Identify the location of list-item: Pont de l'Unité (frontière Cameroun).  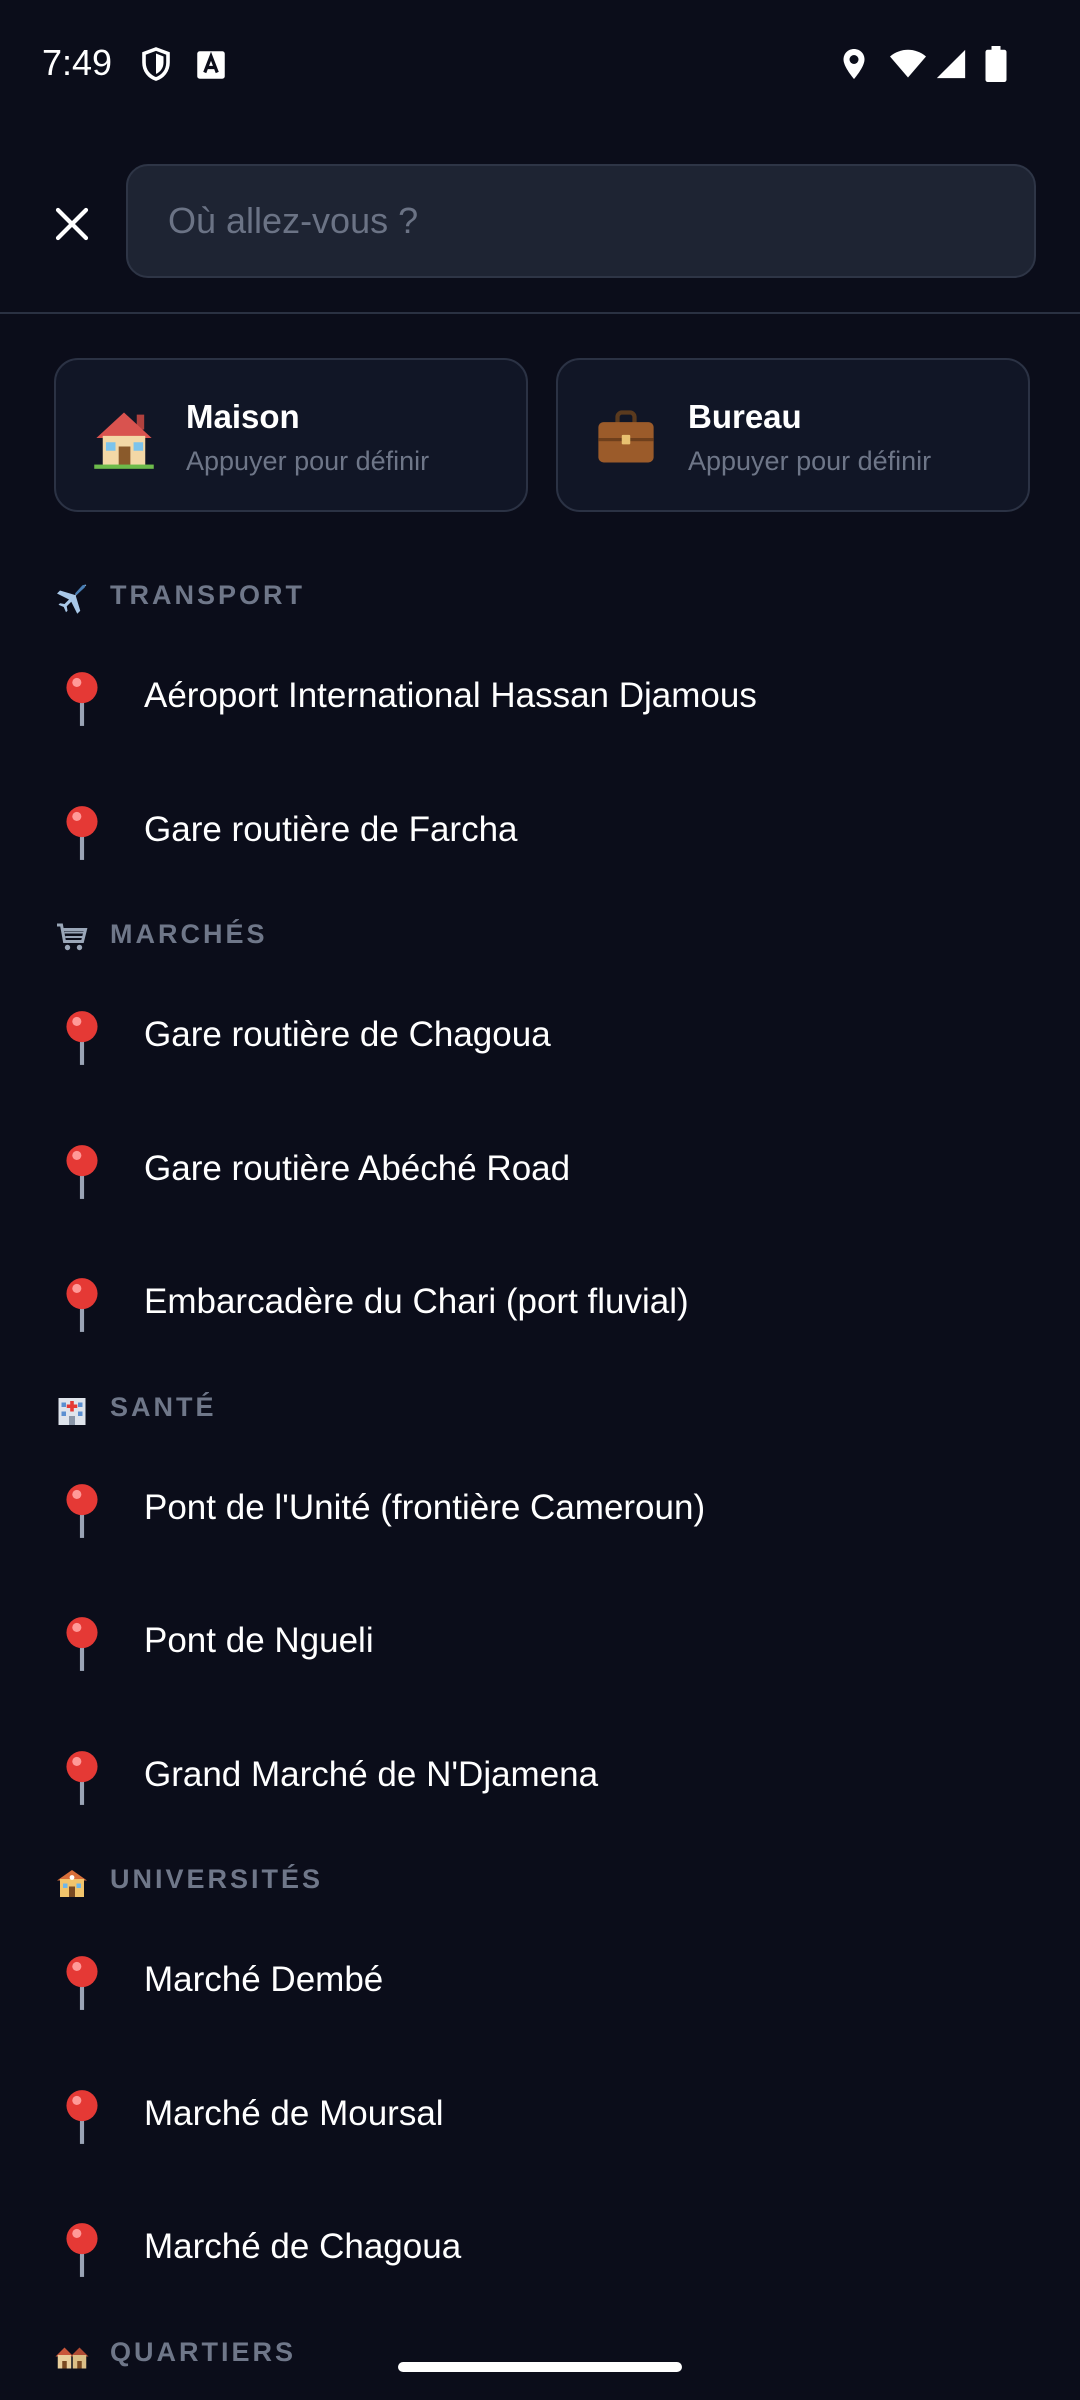
(540, 1511).